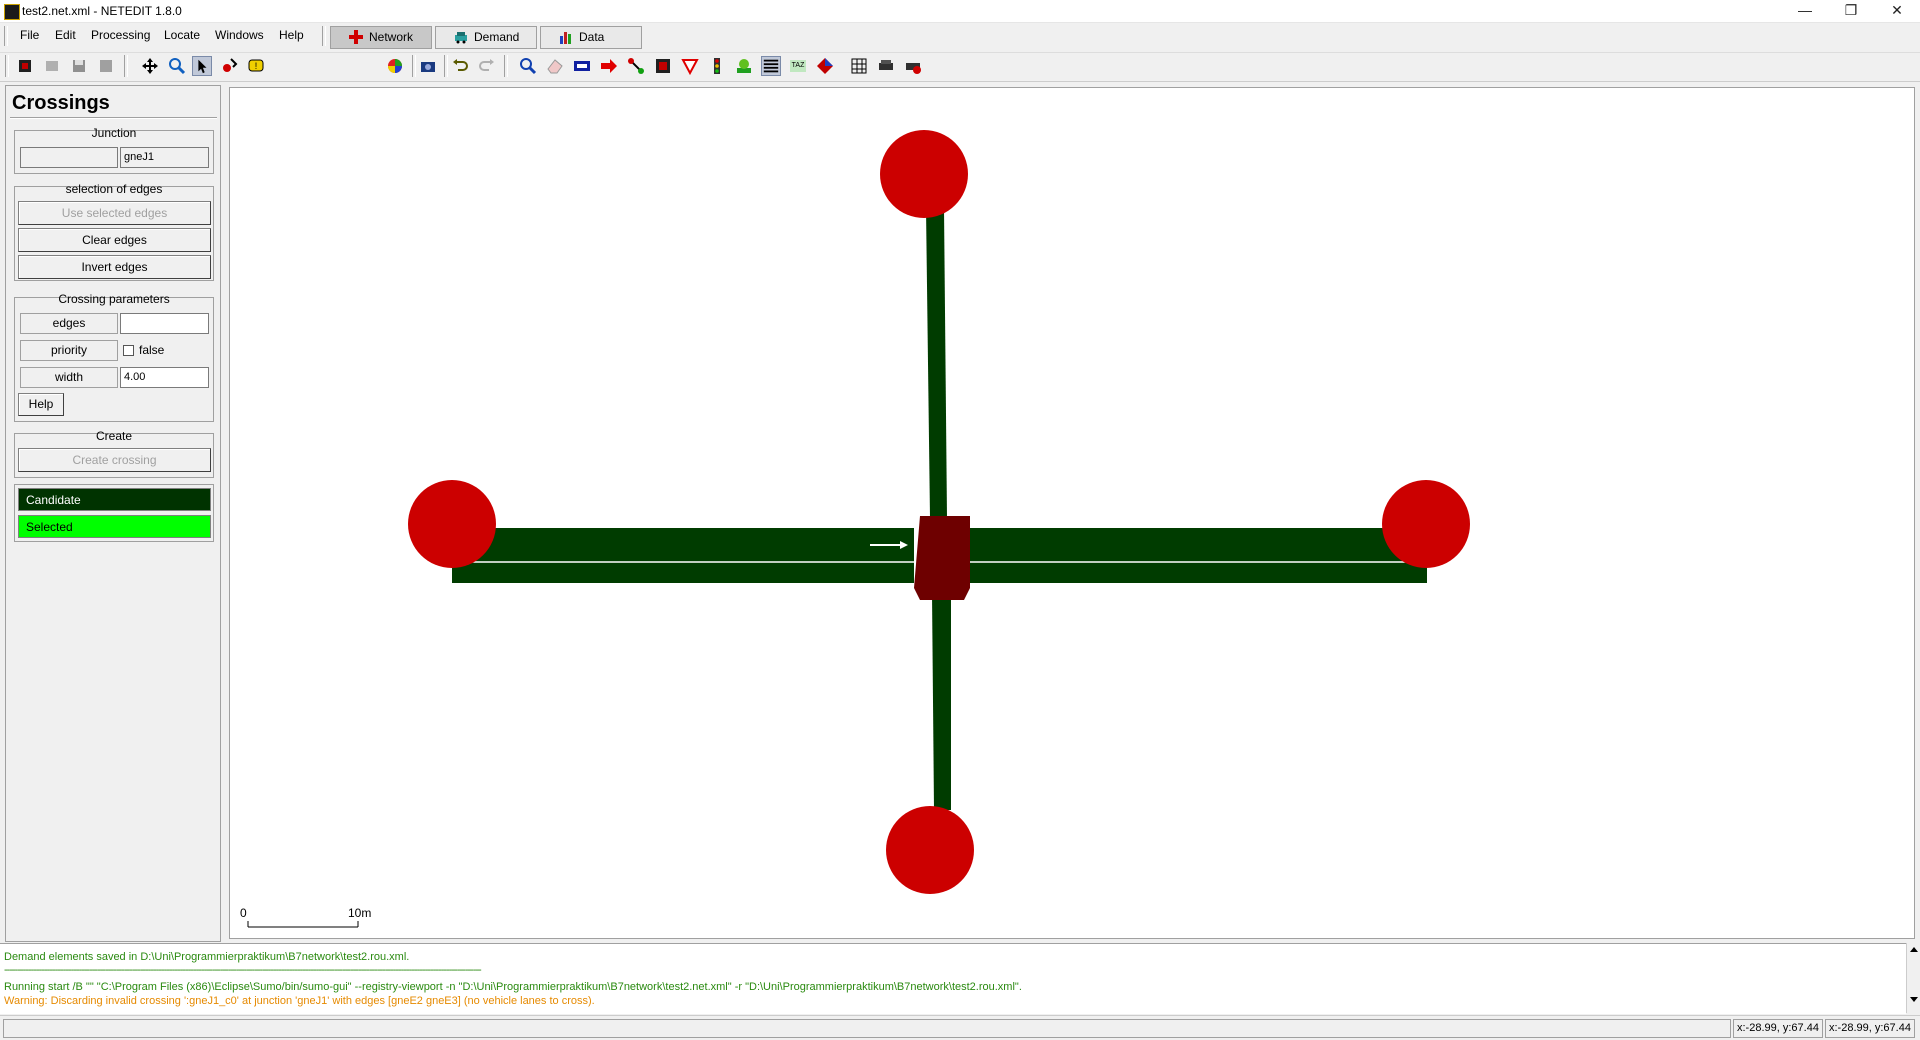 The image size is (1920, 1040). Describe the element at coordinates (114, 460) in the screenshot. I see `create-crossing-button: Create crossing` at that location.